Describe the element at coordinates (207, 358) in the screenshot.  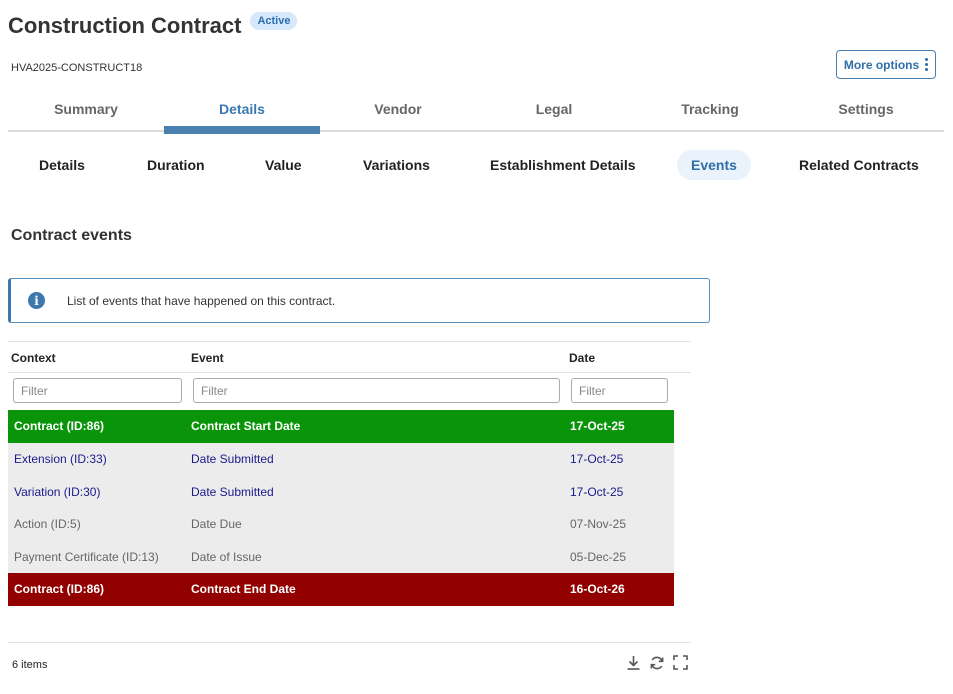
I see `column-header-event: Event` at that location.